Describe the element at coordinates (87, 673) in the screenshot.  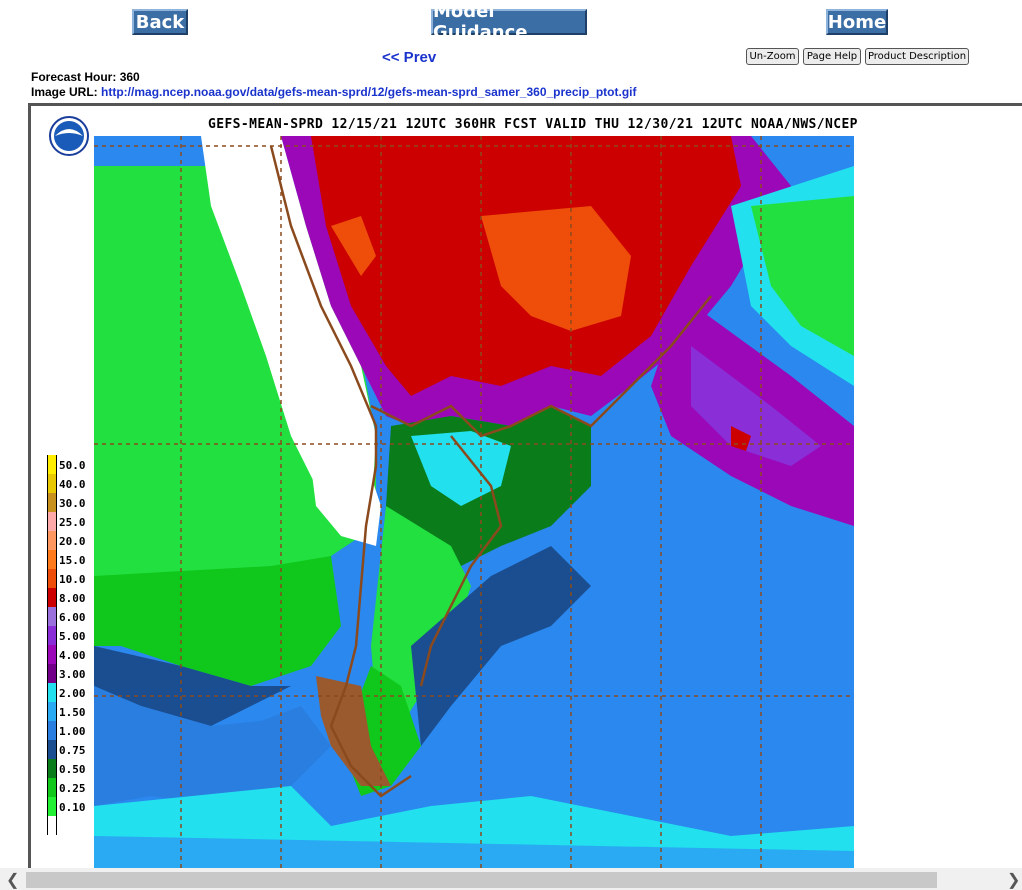
I see `legend-item: 3.00` at that location.